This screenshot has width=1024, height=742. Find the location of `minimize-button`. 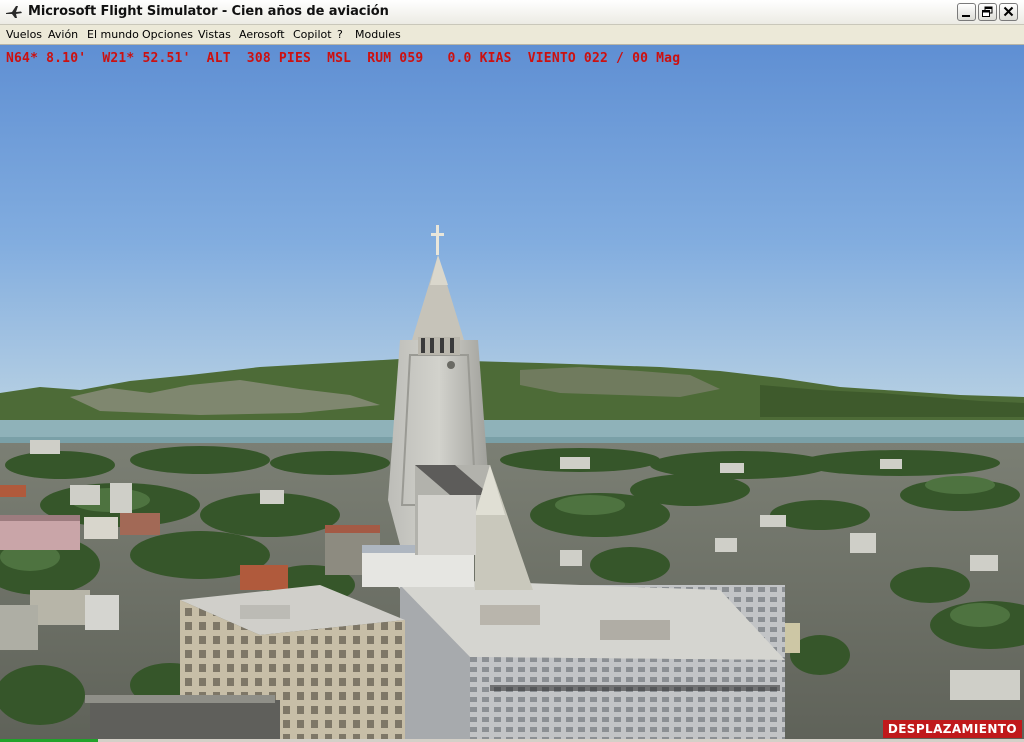

minimize-button is located at coordinates (966, 12).